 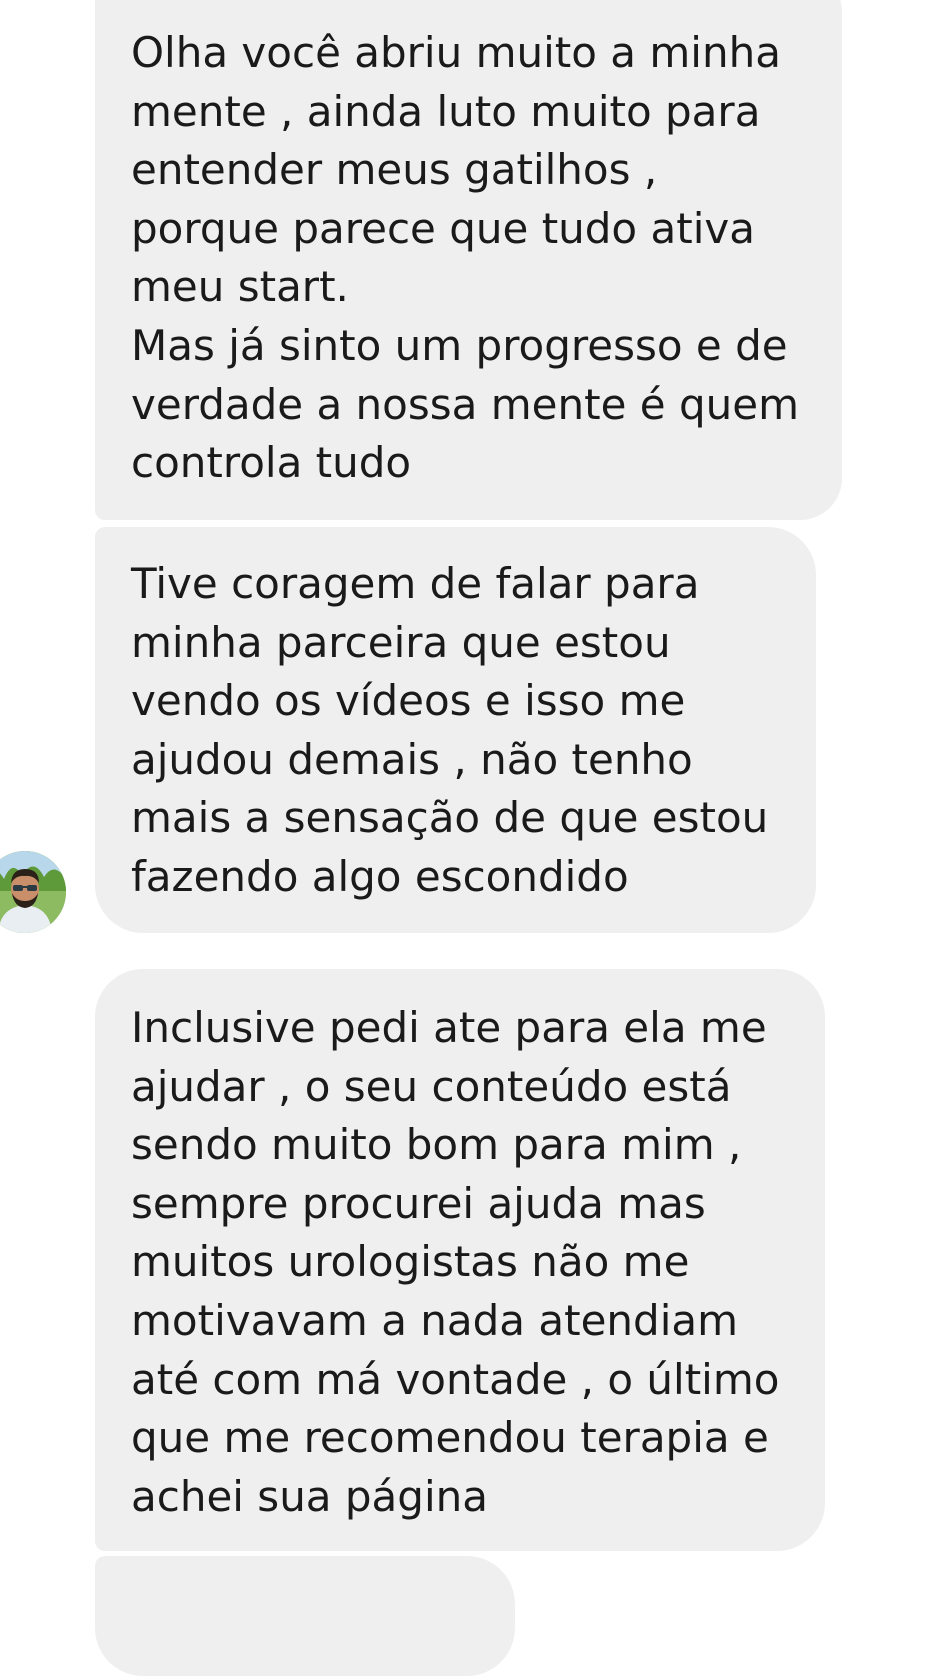 I want to click on message-text-line: mente , ainda luto muito para, so click(x=446, y=111).